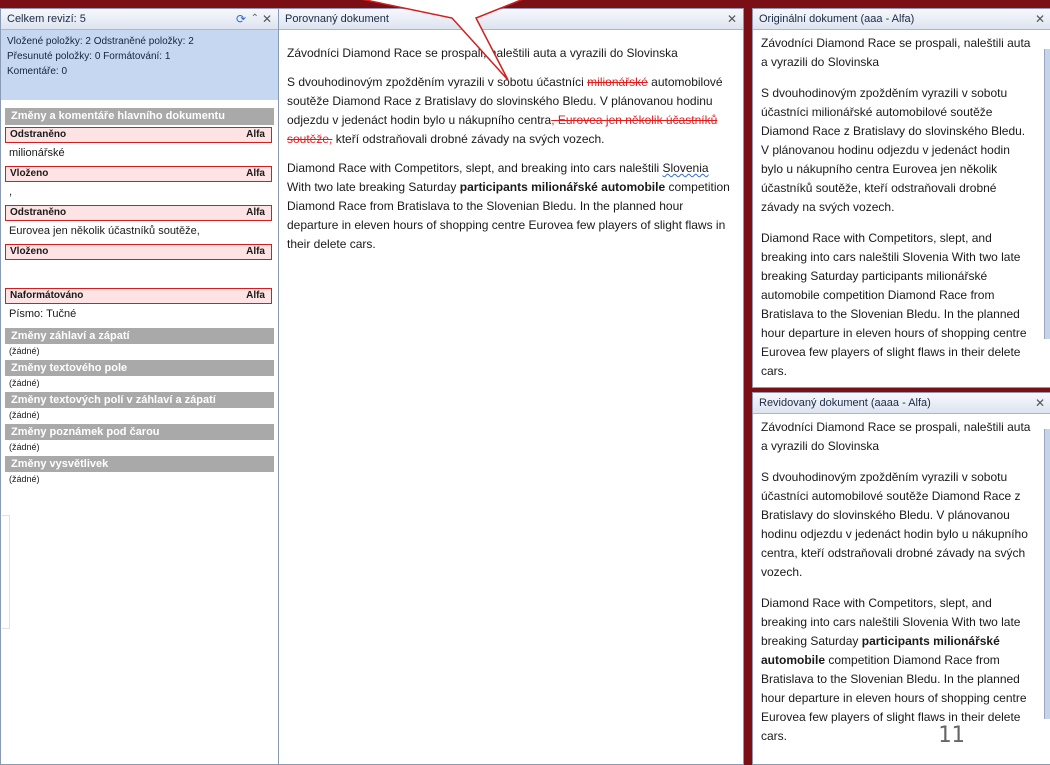 The height and width of the screenshot is (765, 1050). Describe the element at coordinates (951, 735) in the screenshot. I see `page-number: 11` at that location.